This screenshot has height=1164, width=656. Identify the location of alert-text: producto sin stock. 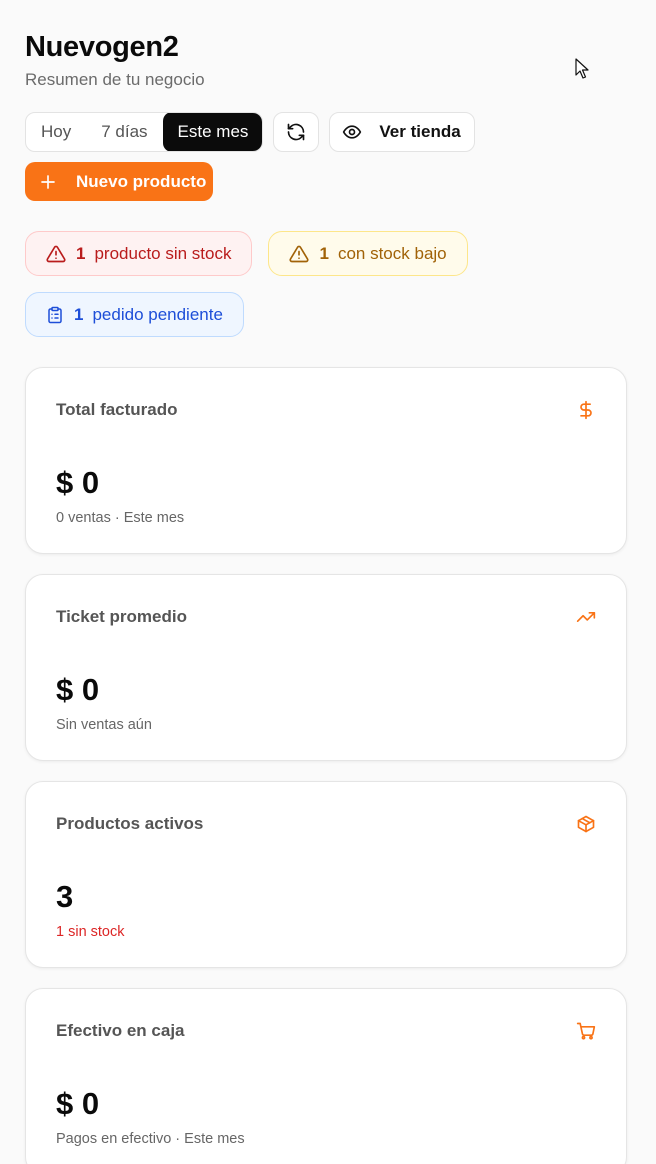
(163, 253).